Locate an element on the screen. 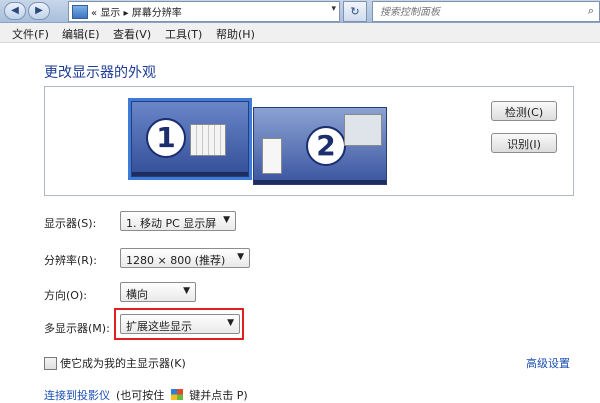  search-icon: ⌕ is located at coordinates (591, 11).